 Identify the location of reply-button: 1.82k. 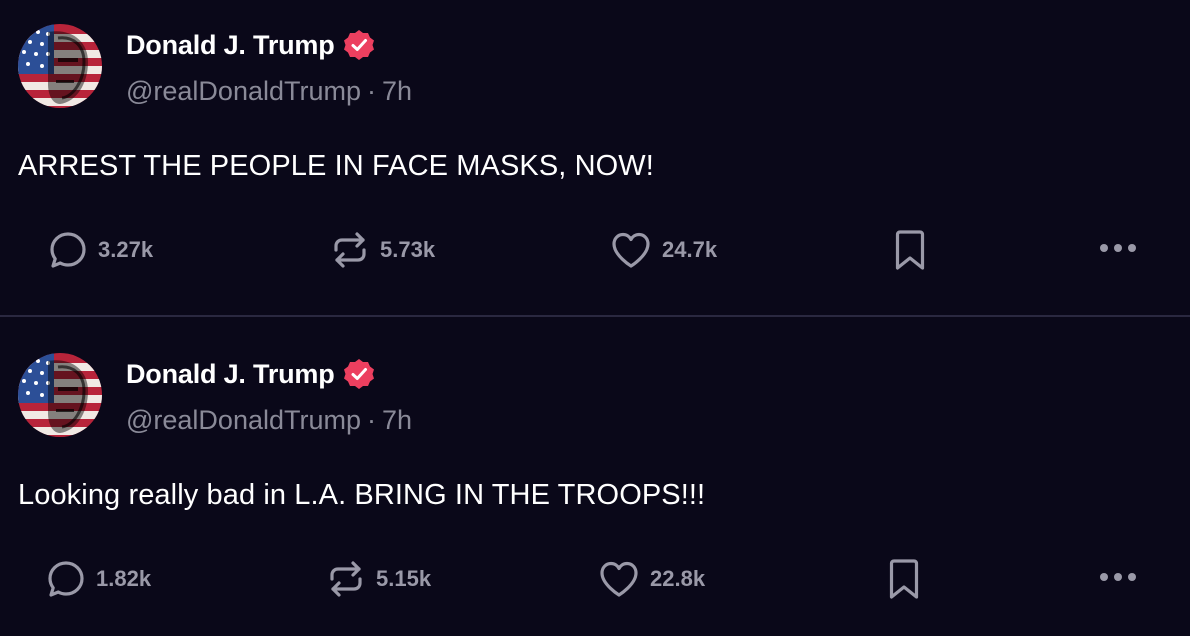
(98, 579).